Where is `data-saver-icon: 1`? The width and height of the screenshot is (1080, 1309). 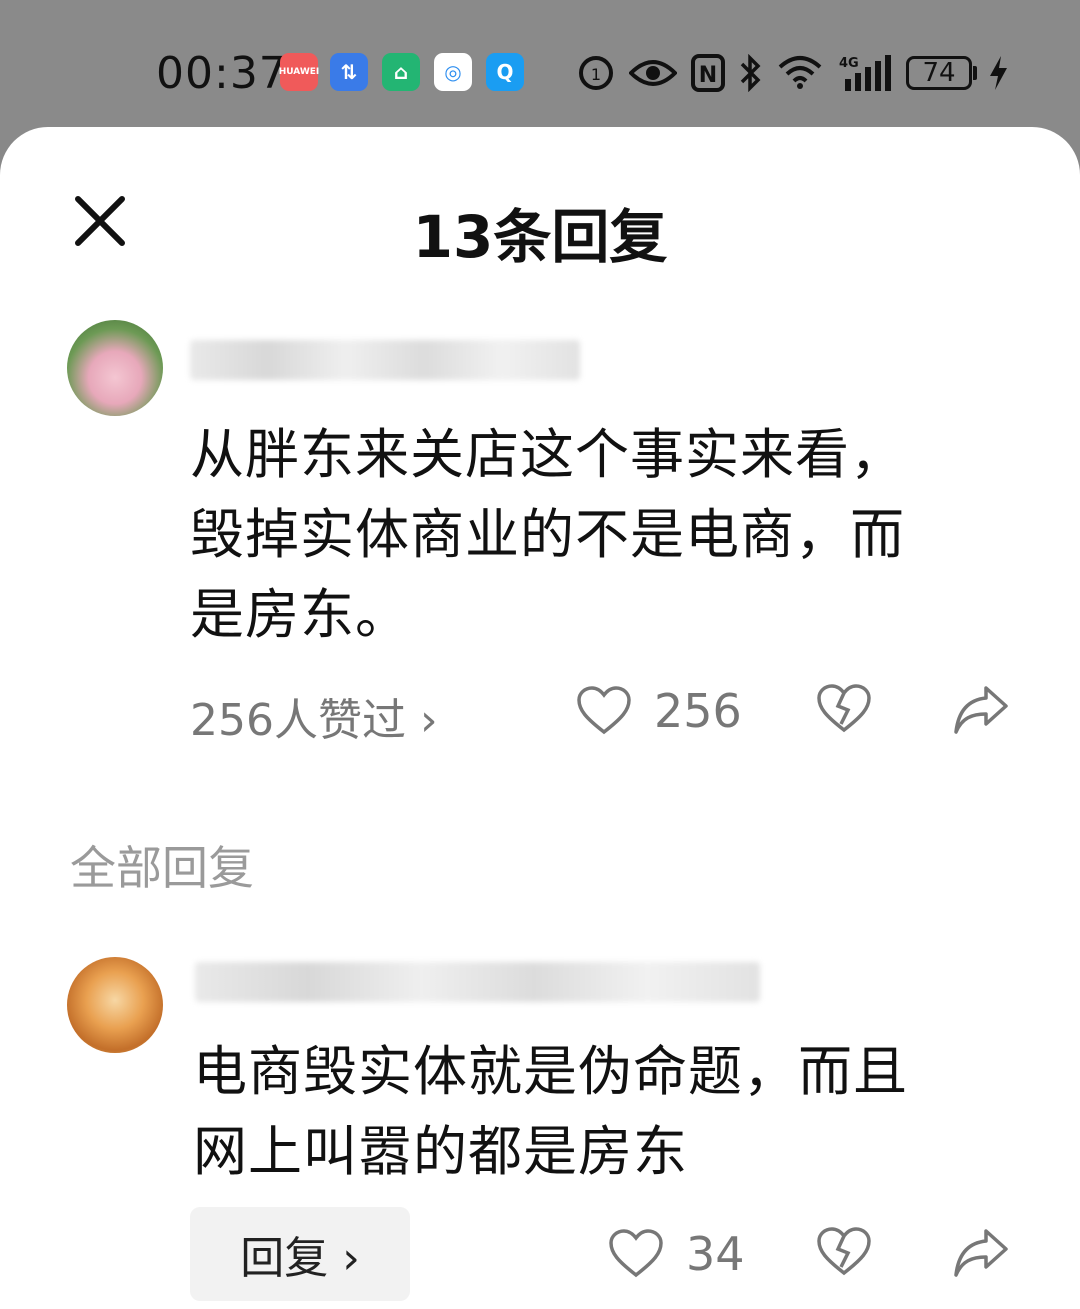 data-saver-icon: 1 is located at coordinates (596, 73).